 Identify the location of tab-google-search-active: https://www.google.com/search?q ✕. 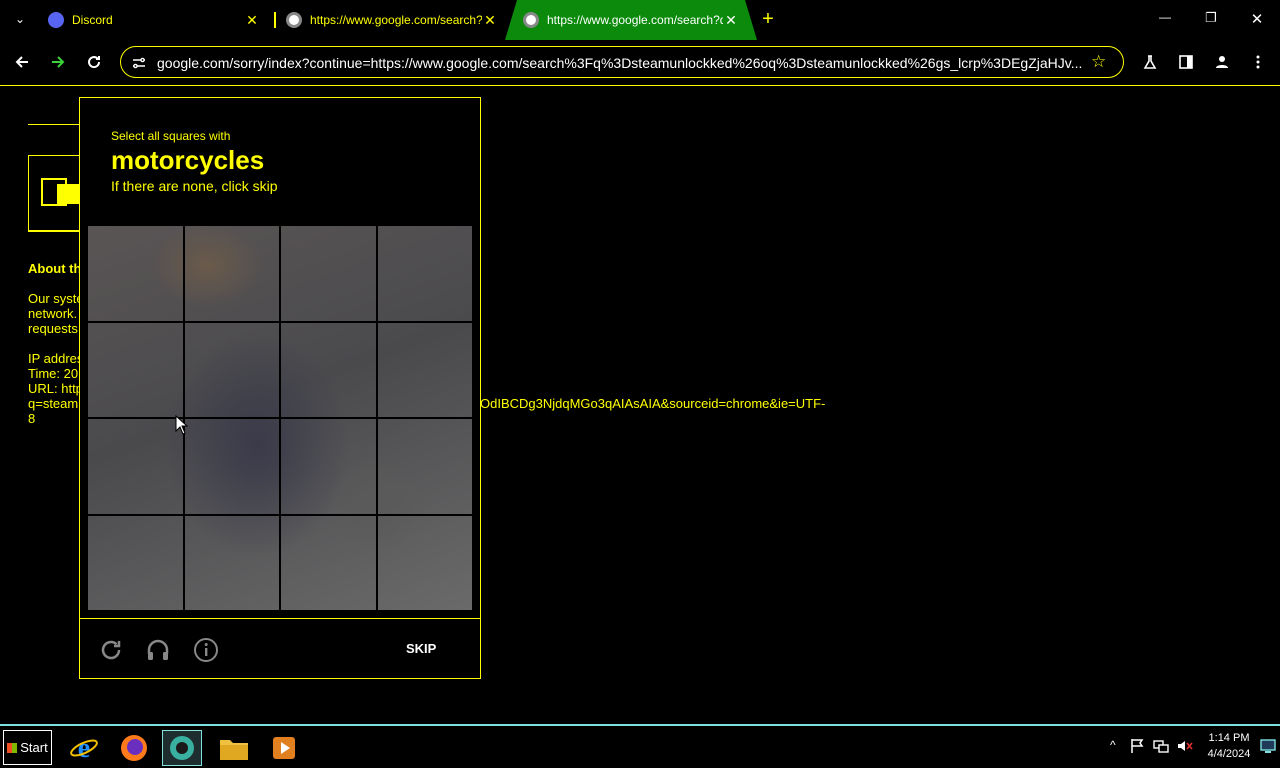
(631, 20).